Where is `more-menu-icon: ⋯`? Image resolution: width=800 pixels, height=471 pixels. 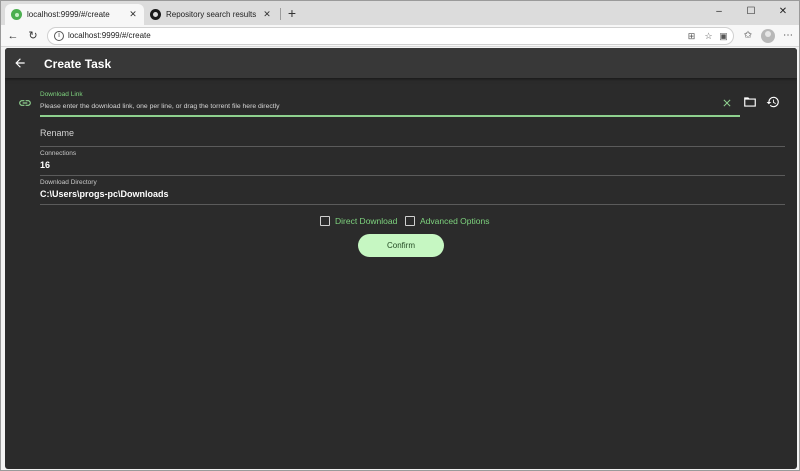
more-menu-icon: ⋯ is located at coordinates (788, 36).